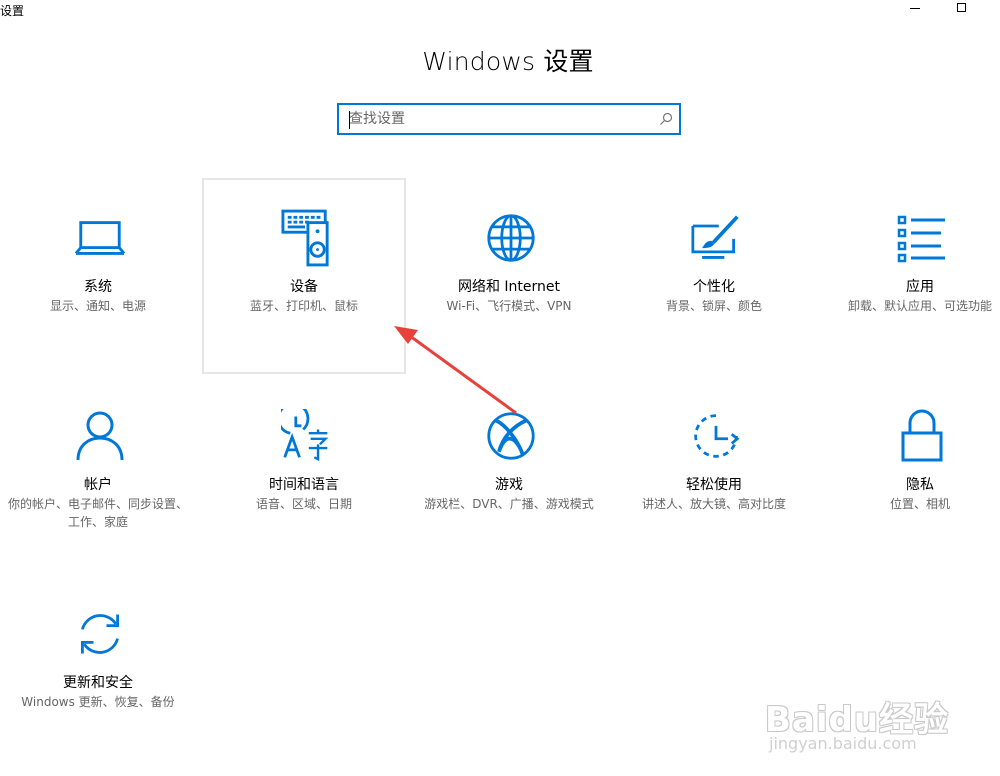  I want to click on watermark-url: jingyan.baidu.com, so click(843, 743).